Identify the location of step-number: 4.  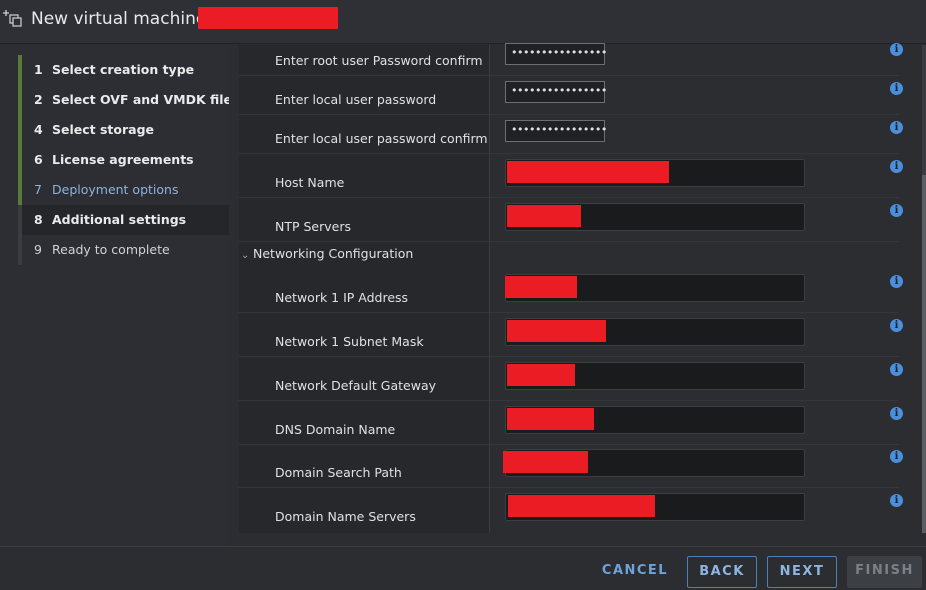
(38, 129).